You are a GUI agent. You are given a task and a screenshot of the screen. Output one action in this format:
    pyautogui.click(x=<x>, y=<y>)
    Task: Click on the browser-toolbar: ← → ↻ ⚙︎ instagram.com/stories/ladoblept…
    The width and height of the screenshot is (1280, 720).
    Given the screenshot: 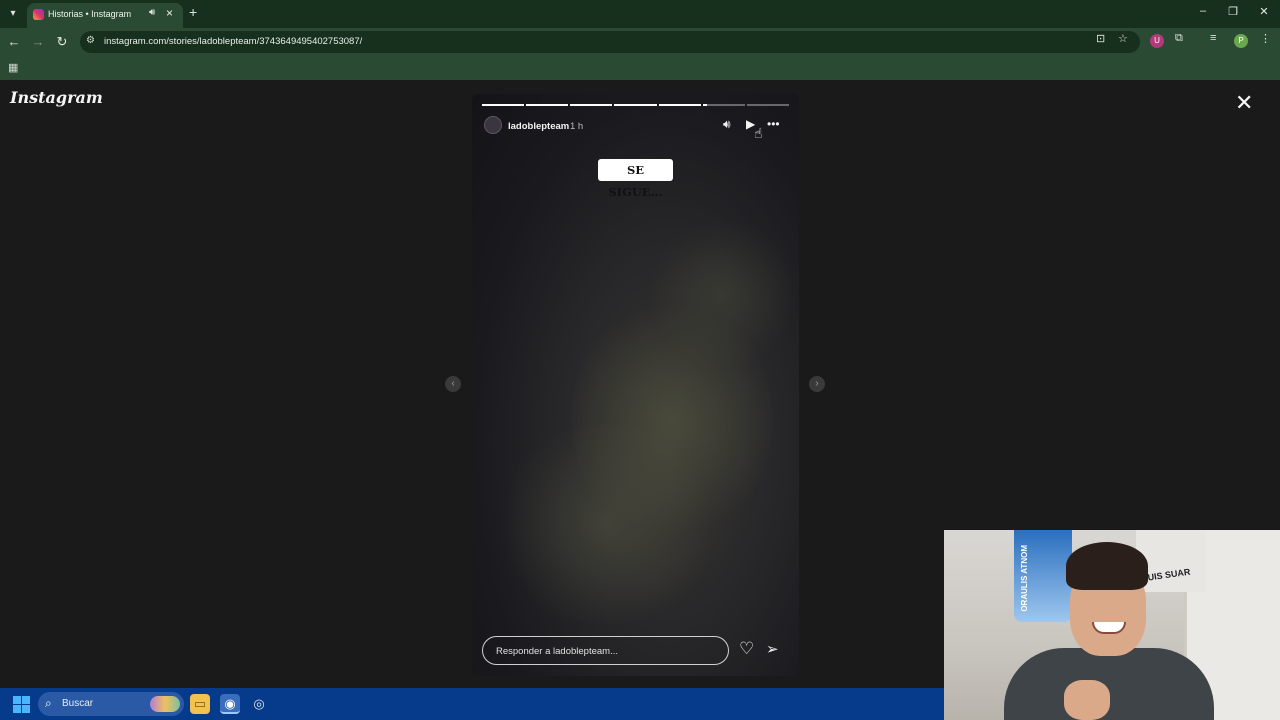 What is the action you would take?
    pyautogui.click(x=640, y=42)
    